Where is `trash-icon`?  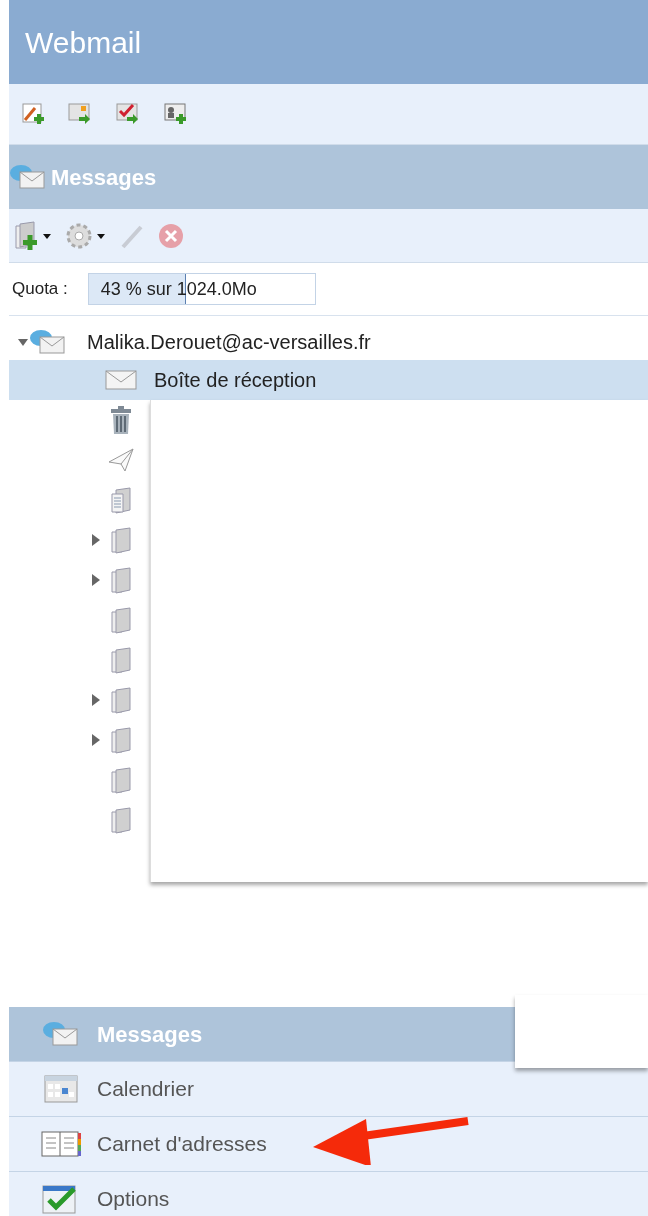 trash-icon is located at coordinates (121, 420).